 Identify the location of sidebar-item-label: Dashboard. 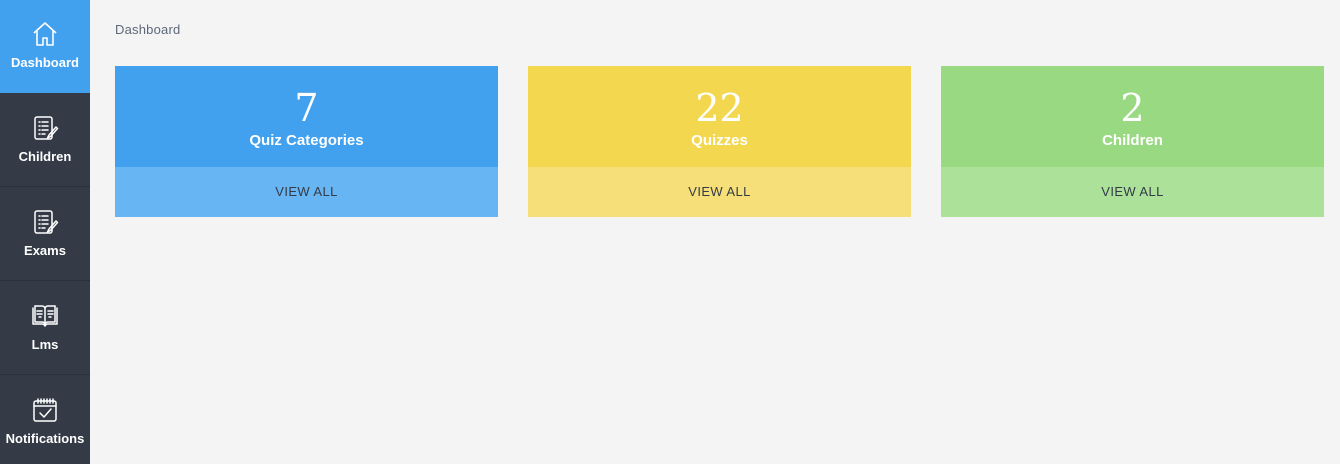
(45, 62).